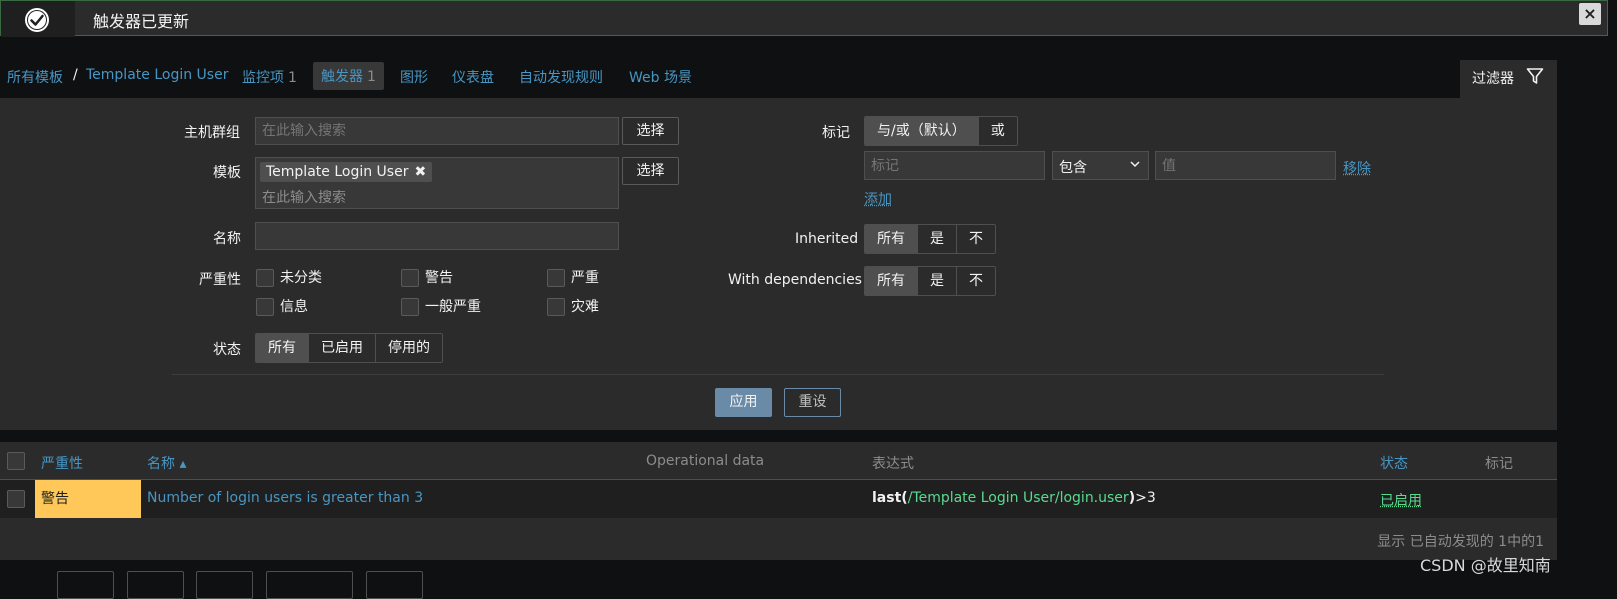  I want to click on mass-delete-button, so click(394, 585).